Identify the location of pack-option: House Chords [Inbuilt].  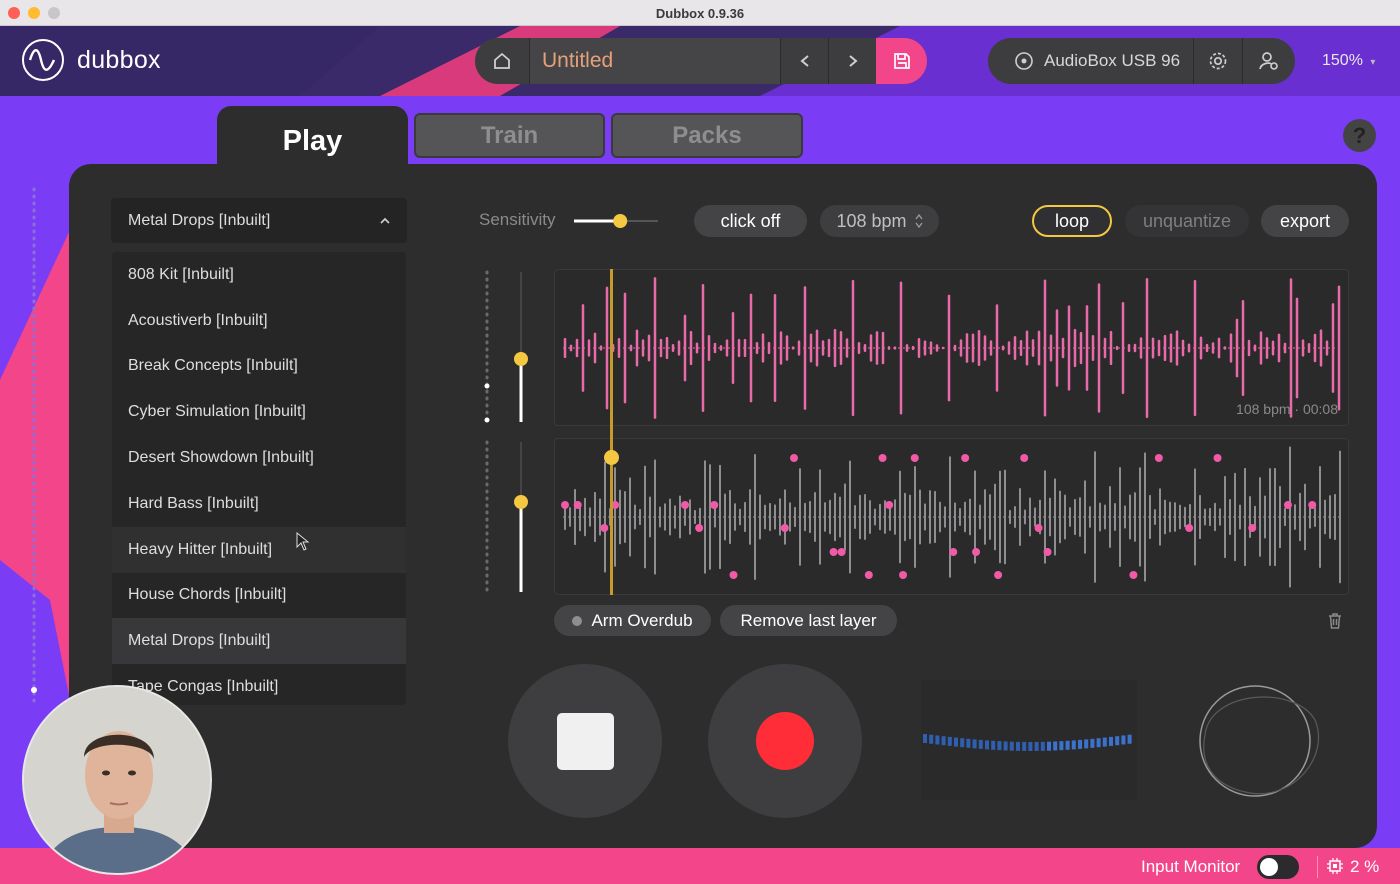
(259, 596).